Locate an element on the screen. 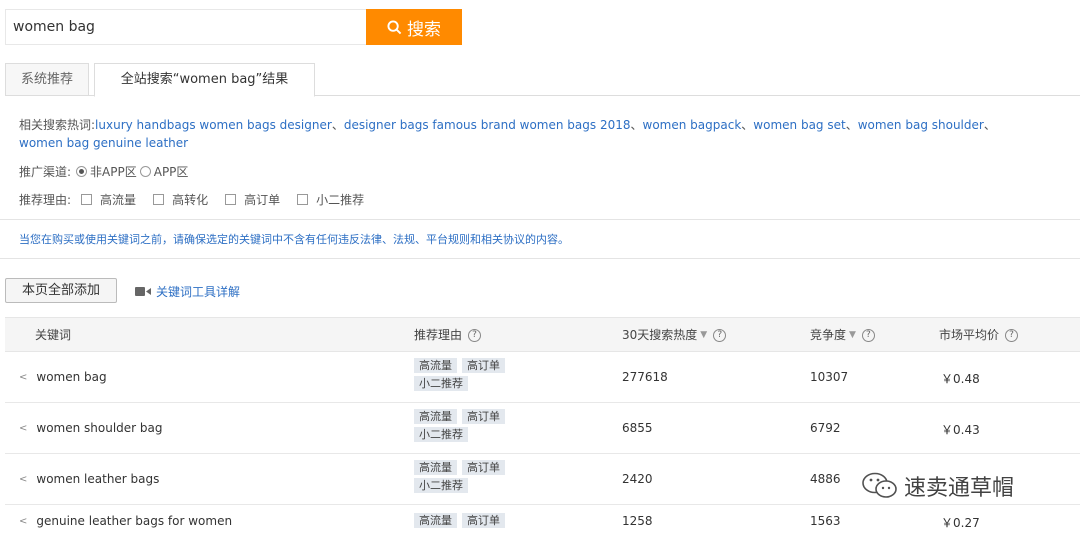 This screenshot has height=534, width=1080. search-icon is located at coordinates (394, 26).